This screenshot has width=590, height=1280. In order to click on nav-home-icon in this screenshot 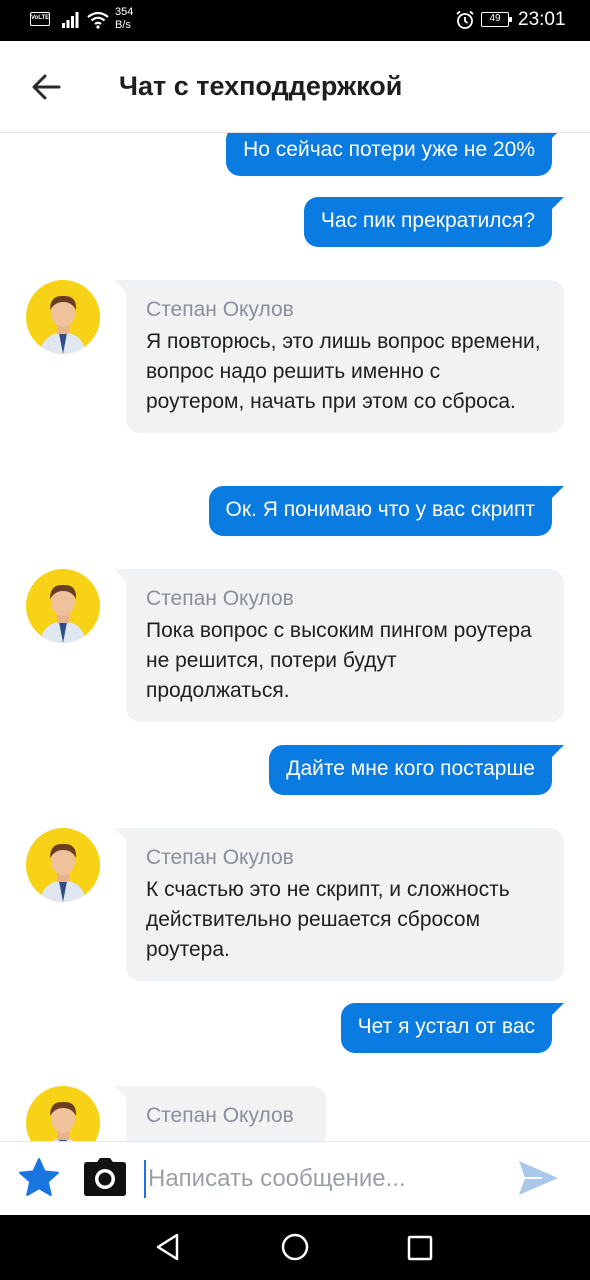, I will do `click(295, 1247)`.